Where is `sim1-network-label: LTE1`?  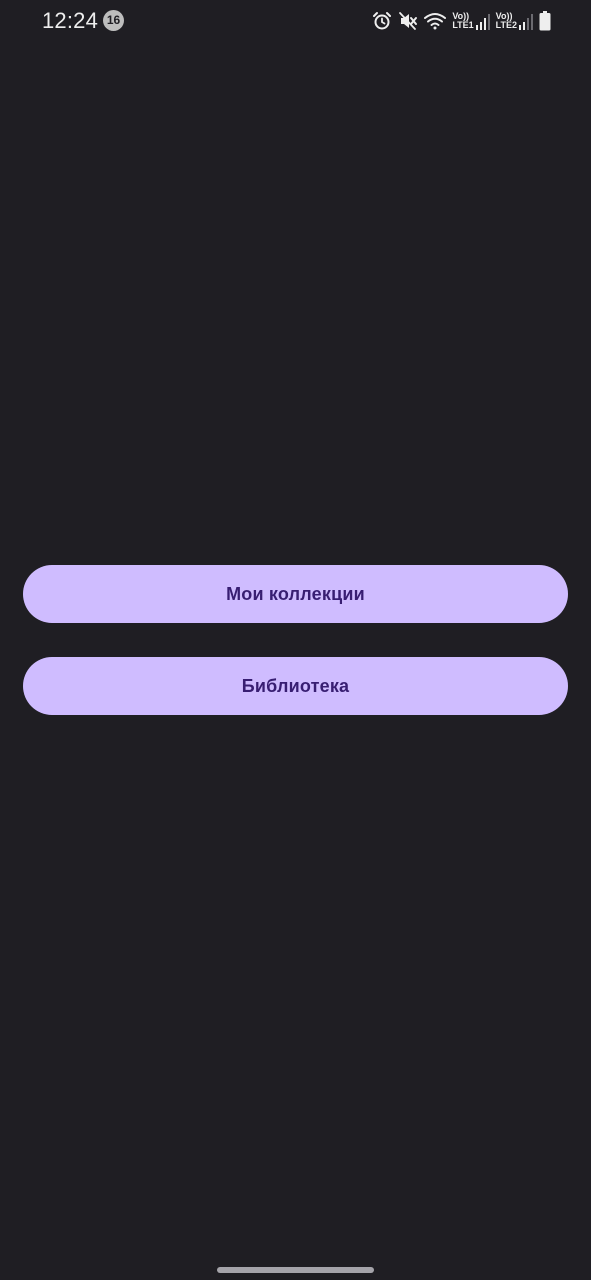
sim1-network-label: LTE1 is located at coordinates (463, 25).